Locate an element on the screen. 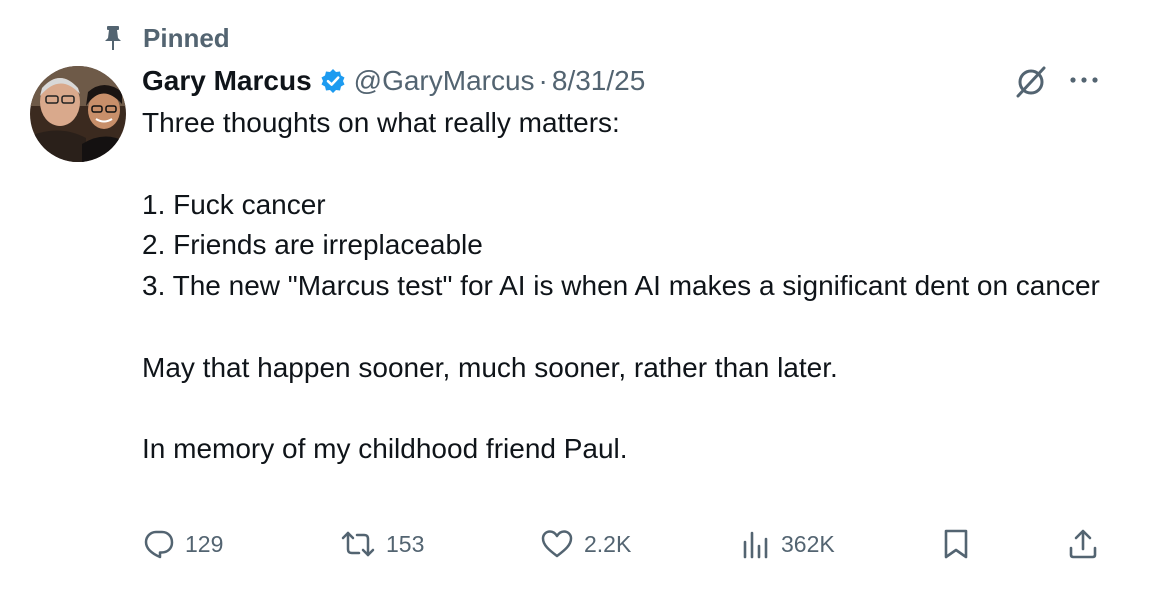 The image size is (1153, 600). reply-count: 129 is located at coordinates (204, 543).